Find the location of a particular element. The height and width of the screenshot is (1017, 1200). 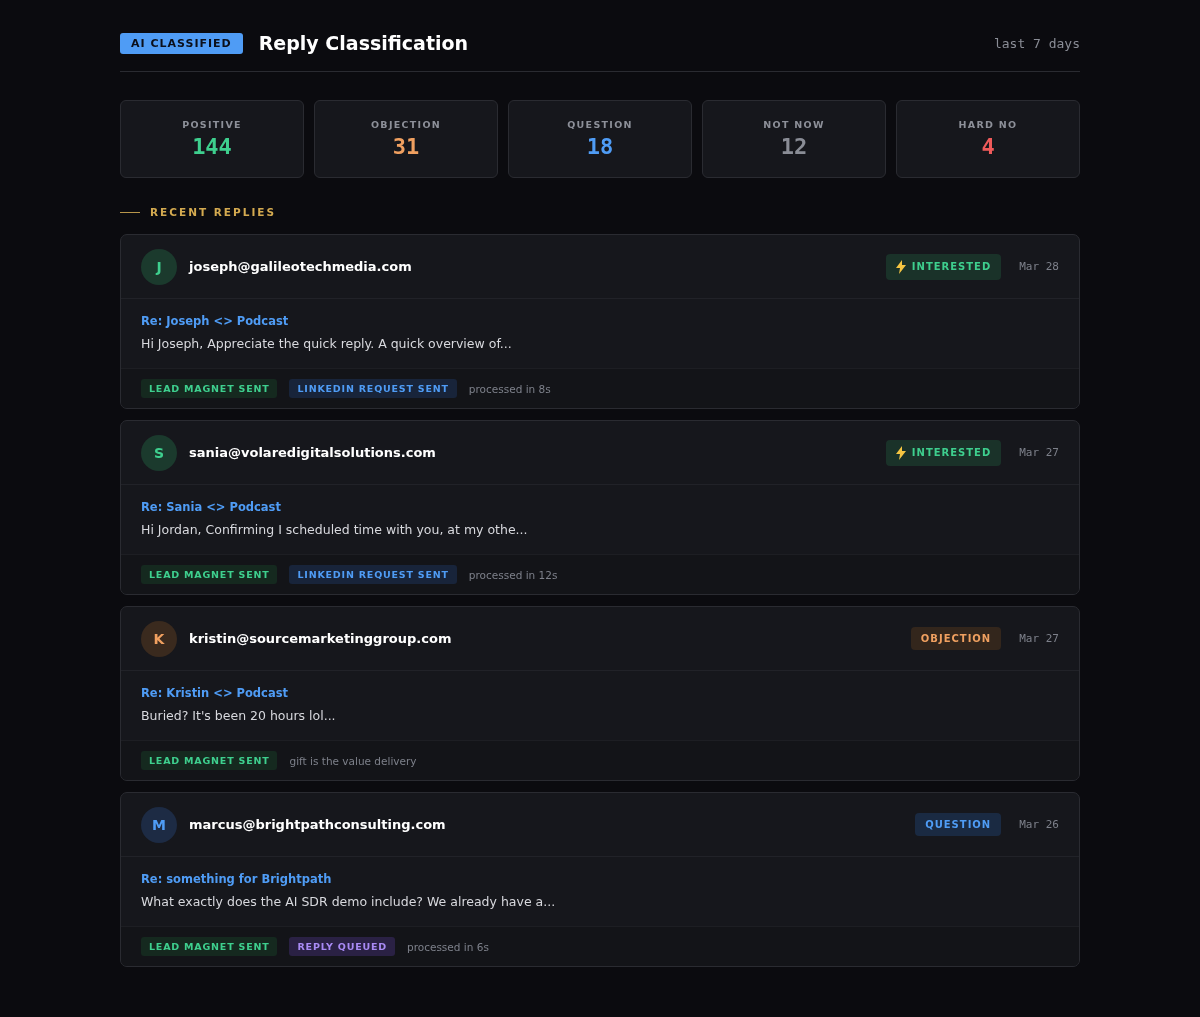

reply-date: Mar 26 is located at coordinates (1039, 824).